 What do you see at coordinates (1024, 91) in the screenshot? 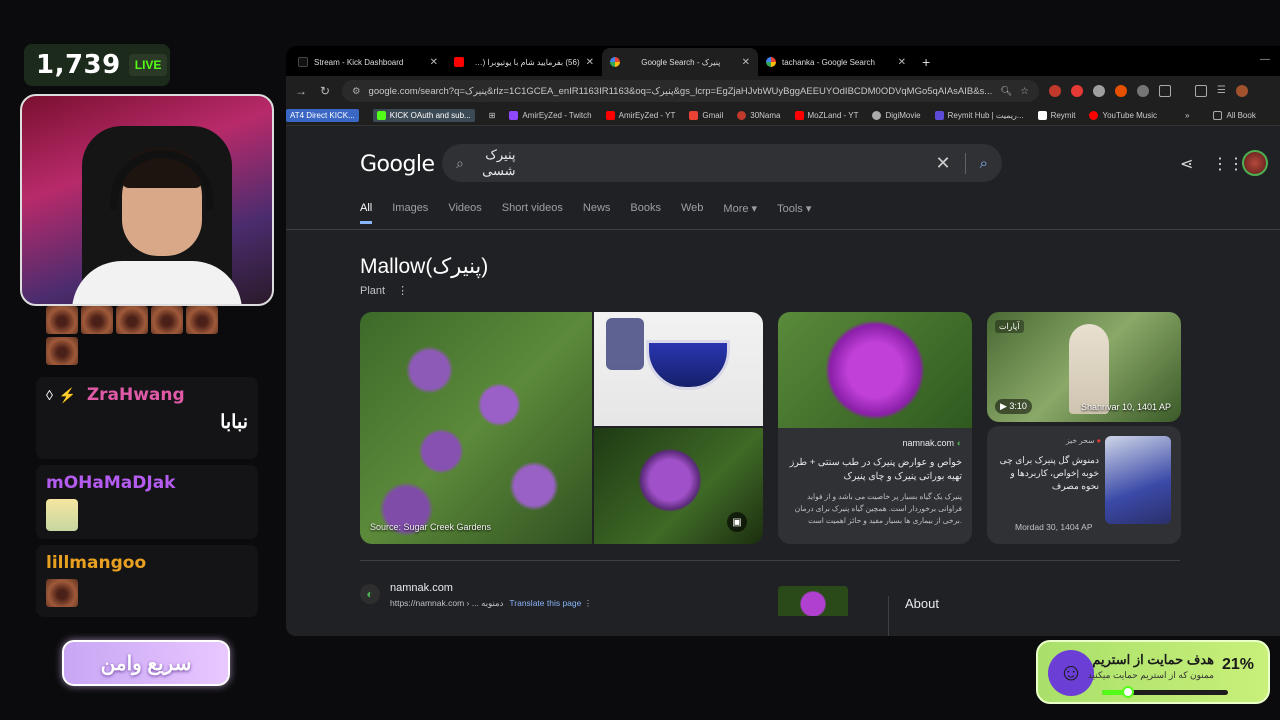
I see `star-icon: ☆` at bounding box center [1024, 91].